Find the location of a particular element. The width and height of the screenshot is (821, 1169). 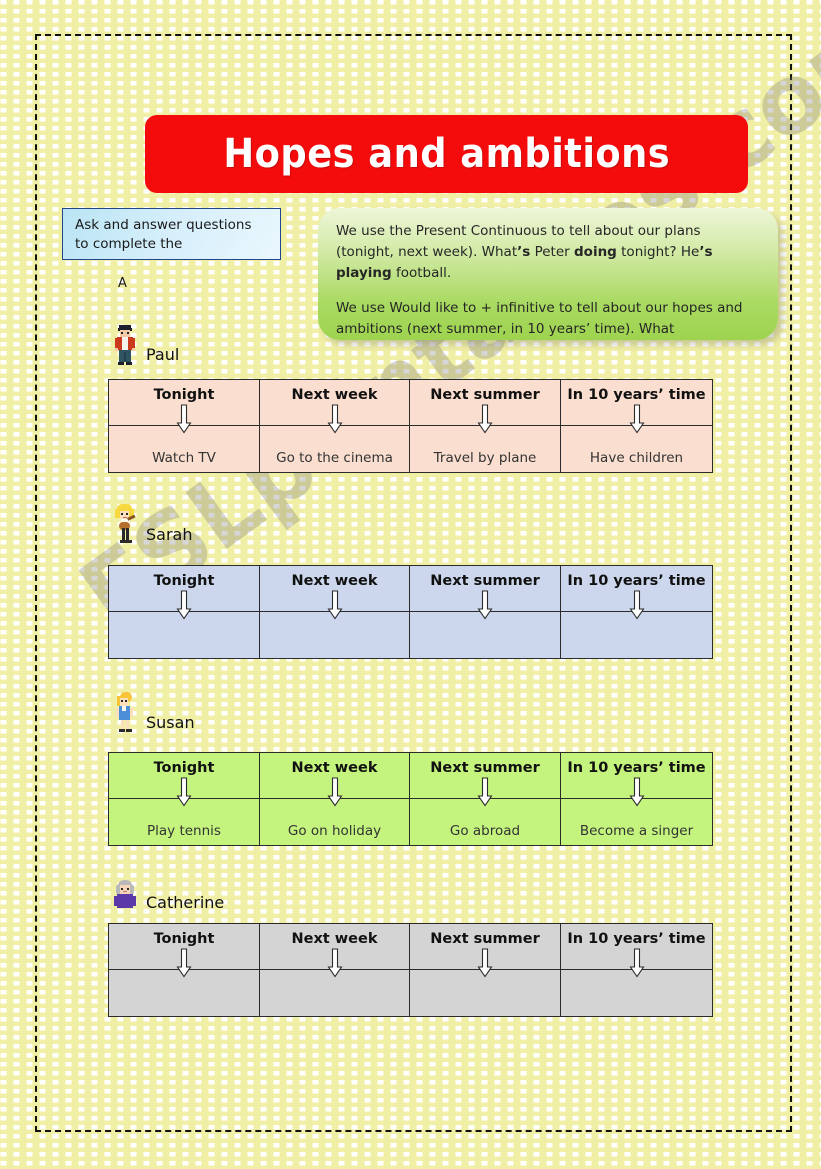

grammar-p1-bold-3: ’s is located at coordinates (706, 252).